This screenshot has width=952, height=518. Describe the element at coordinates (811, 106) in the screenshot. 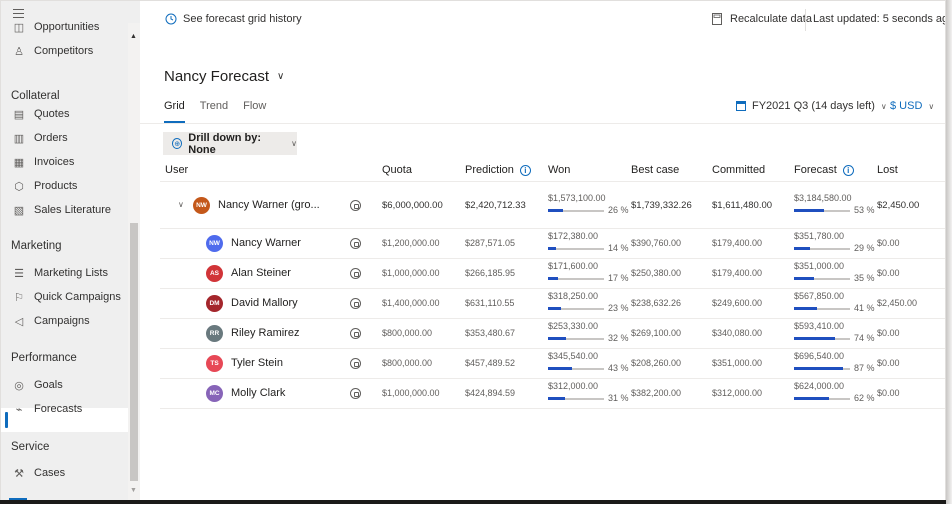

I see `period-selector: FY2021 Q3 (14 days left) ∨` at that location.